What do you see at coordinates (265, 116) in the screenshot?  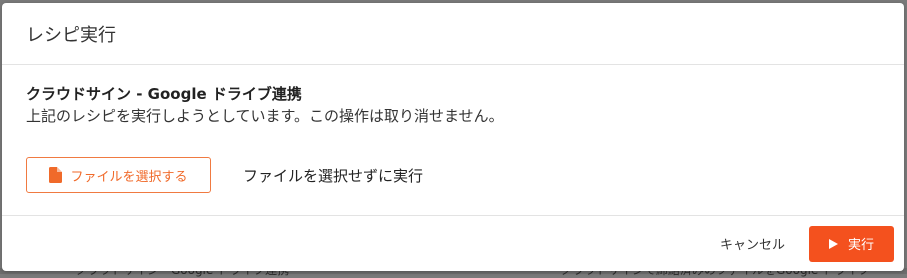 I see `recipe-description: 上記のレシピを実行しようとしています。この操作は取り消せません。` at bounding box center [265, 116].